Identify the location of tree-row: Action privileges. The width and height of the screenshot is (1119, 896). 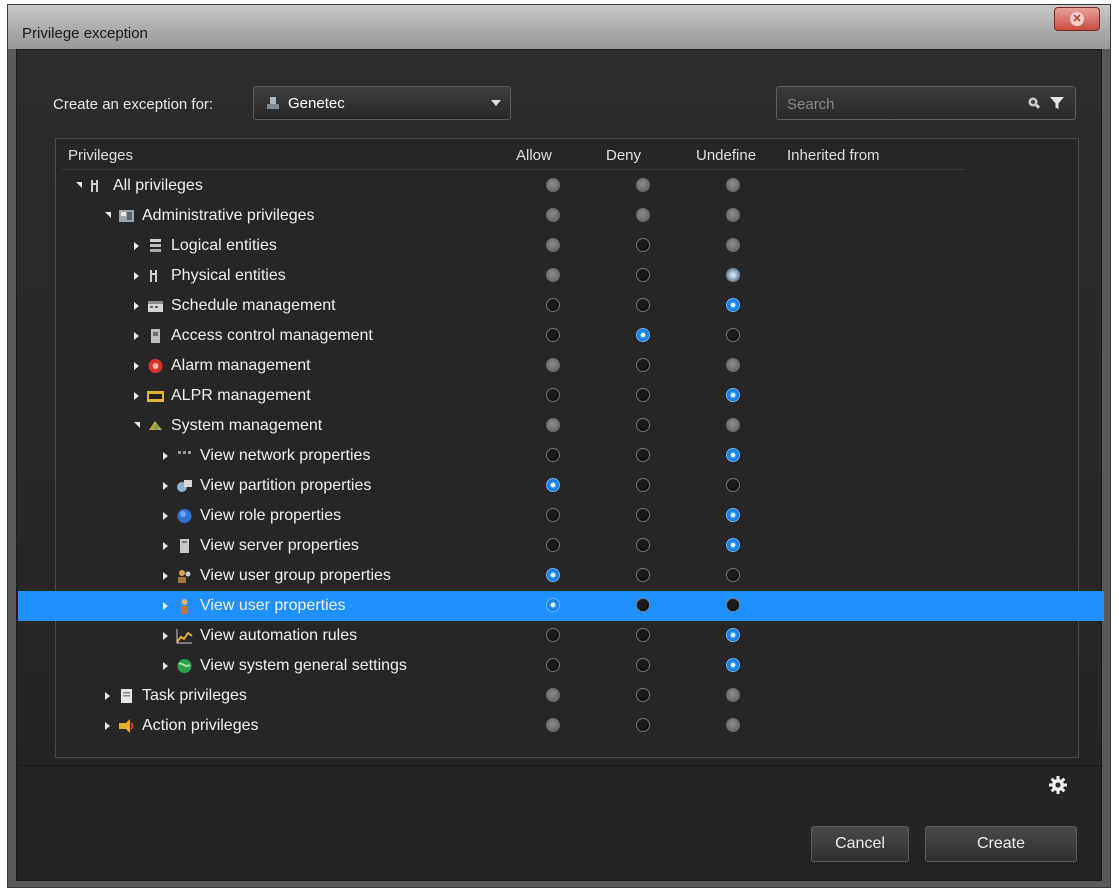
(568, 726).